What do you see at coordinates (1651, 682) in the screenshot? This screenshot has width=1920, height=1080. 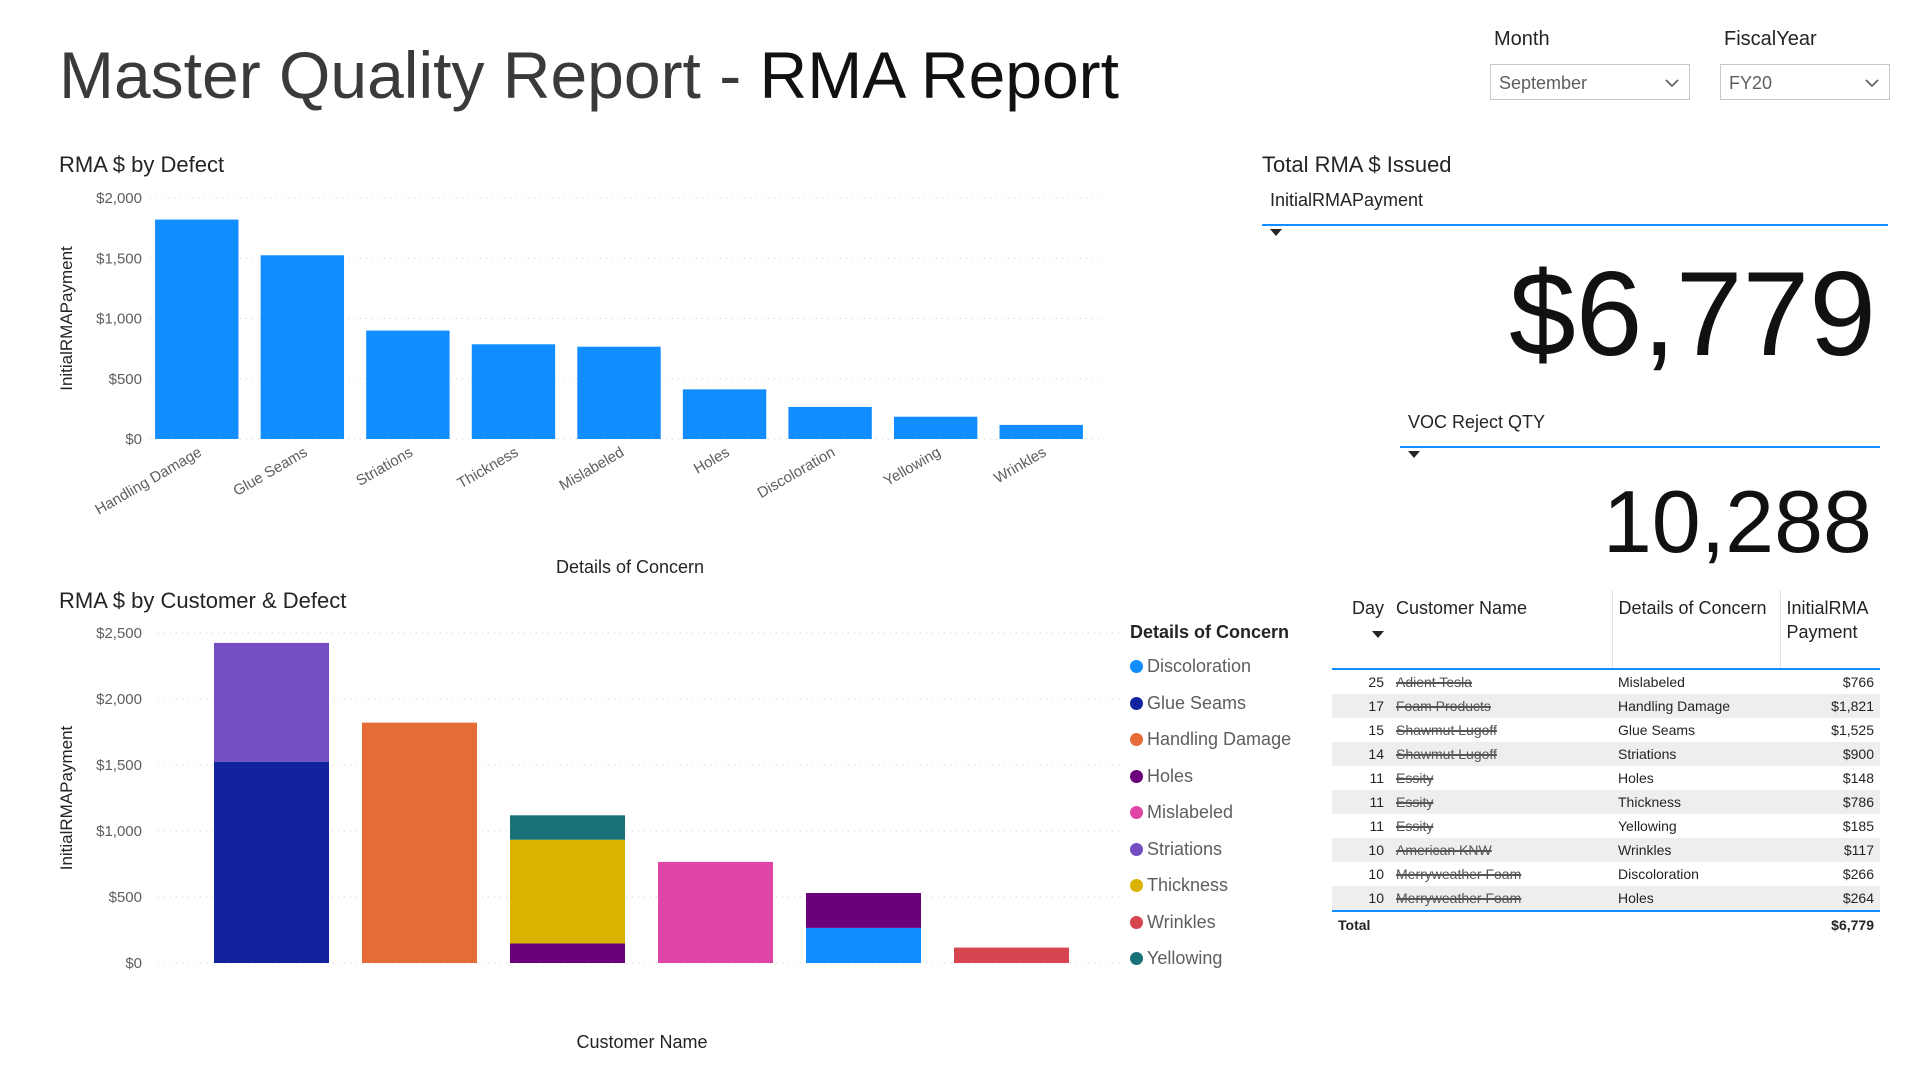 I see `cell-concern: Mislabeled` at bounding box center [1651, 682].